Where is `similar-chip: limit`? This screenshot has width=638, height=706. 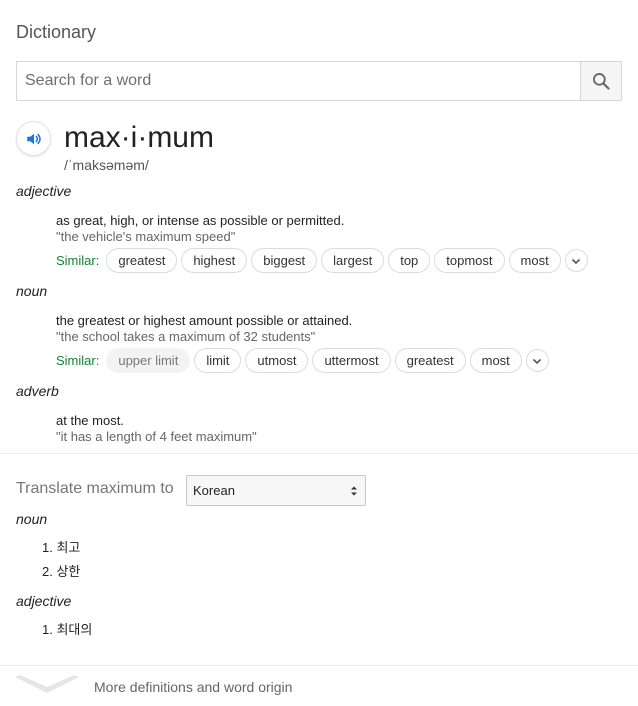
similar-chip: limit is located at coordinates (218, 360).